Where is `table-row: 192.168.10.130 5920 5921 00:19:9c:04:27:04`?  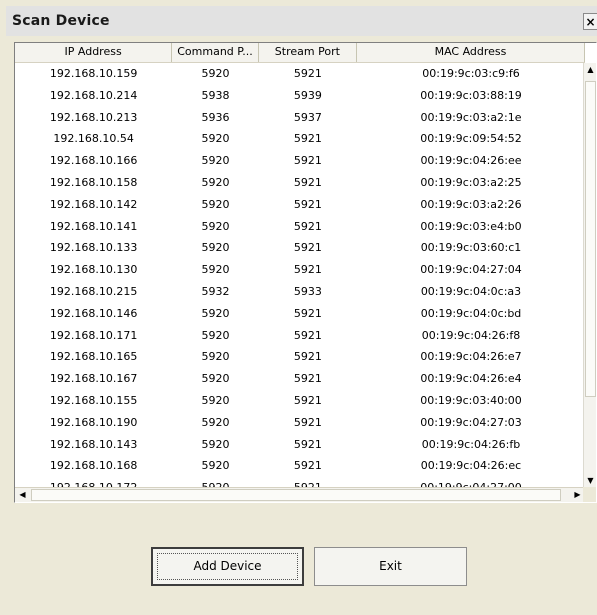
table-row: 192.168.10.130 5920 5921 00:19:9c:04:27:04 is located at coordinates (300, 270).